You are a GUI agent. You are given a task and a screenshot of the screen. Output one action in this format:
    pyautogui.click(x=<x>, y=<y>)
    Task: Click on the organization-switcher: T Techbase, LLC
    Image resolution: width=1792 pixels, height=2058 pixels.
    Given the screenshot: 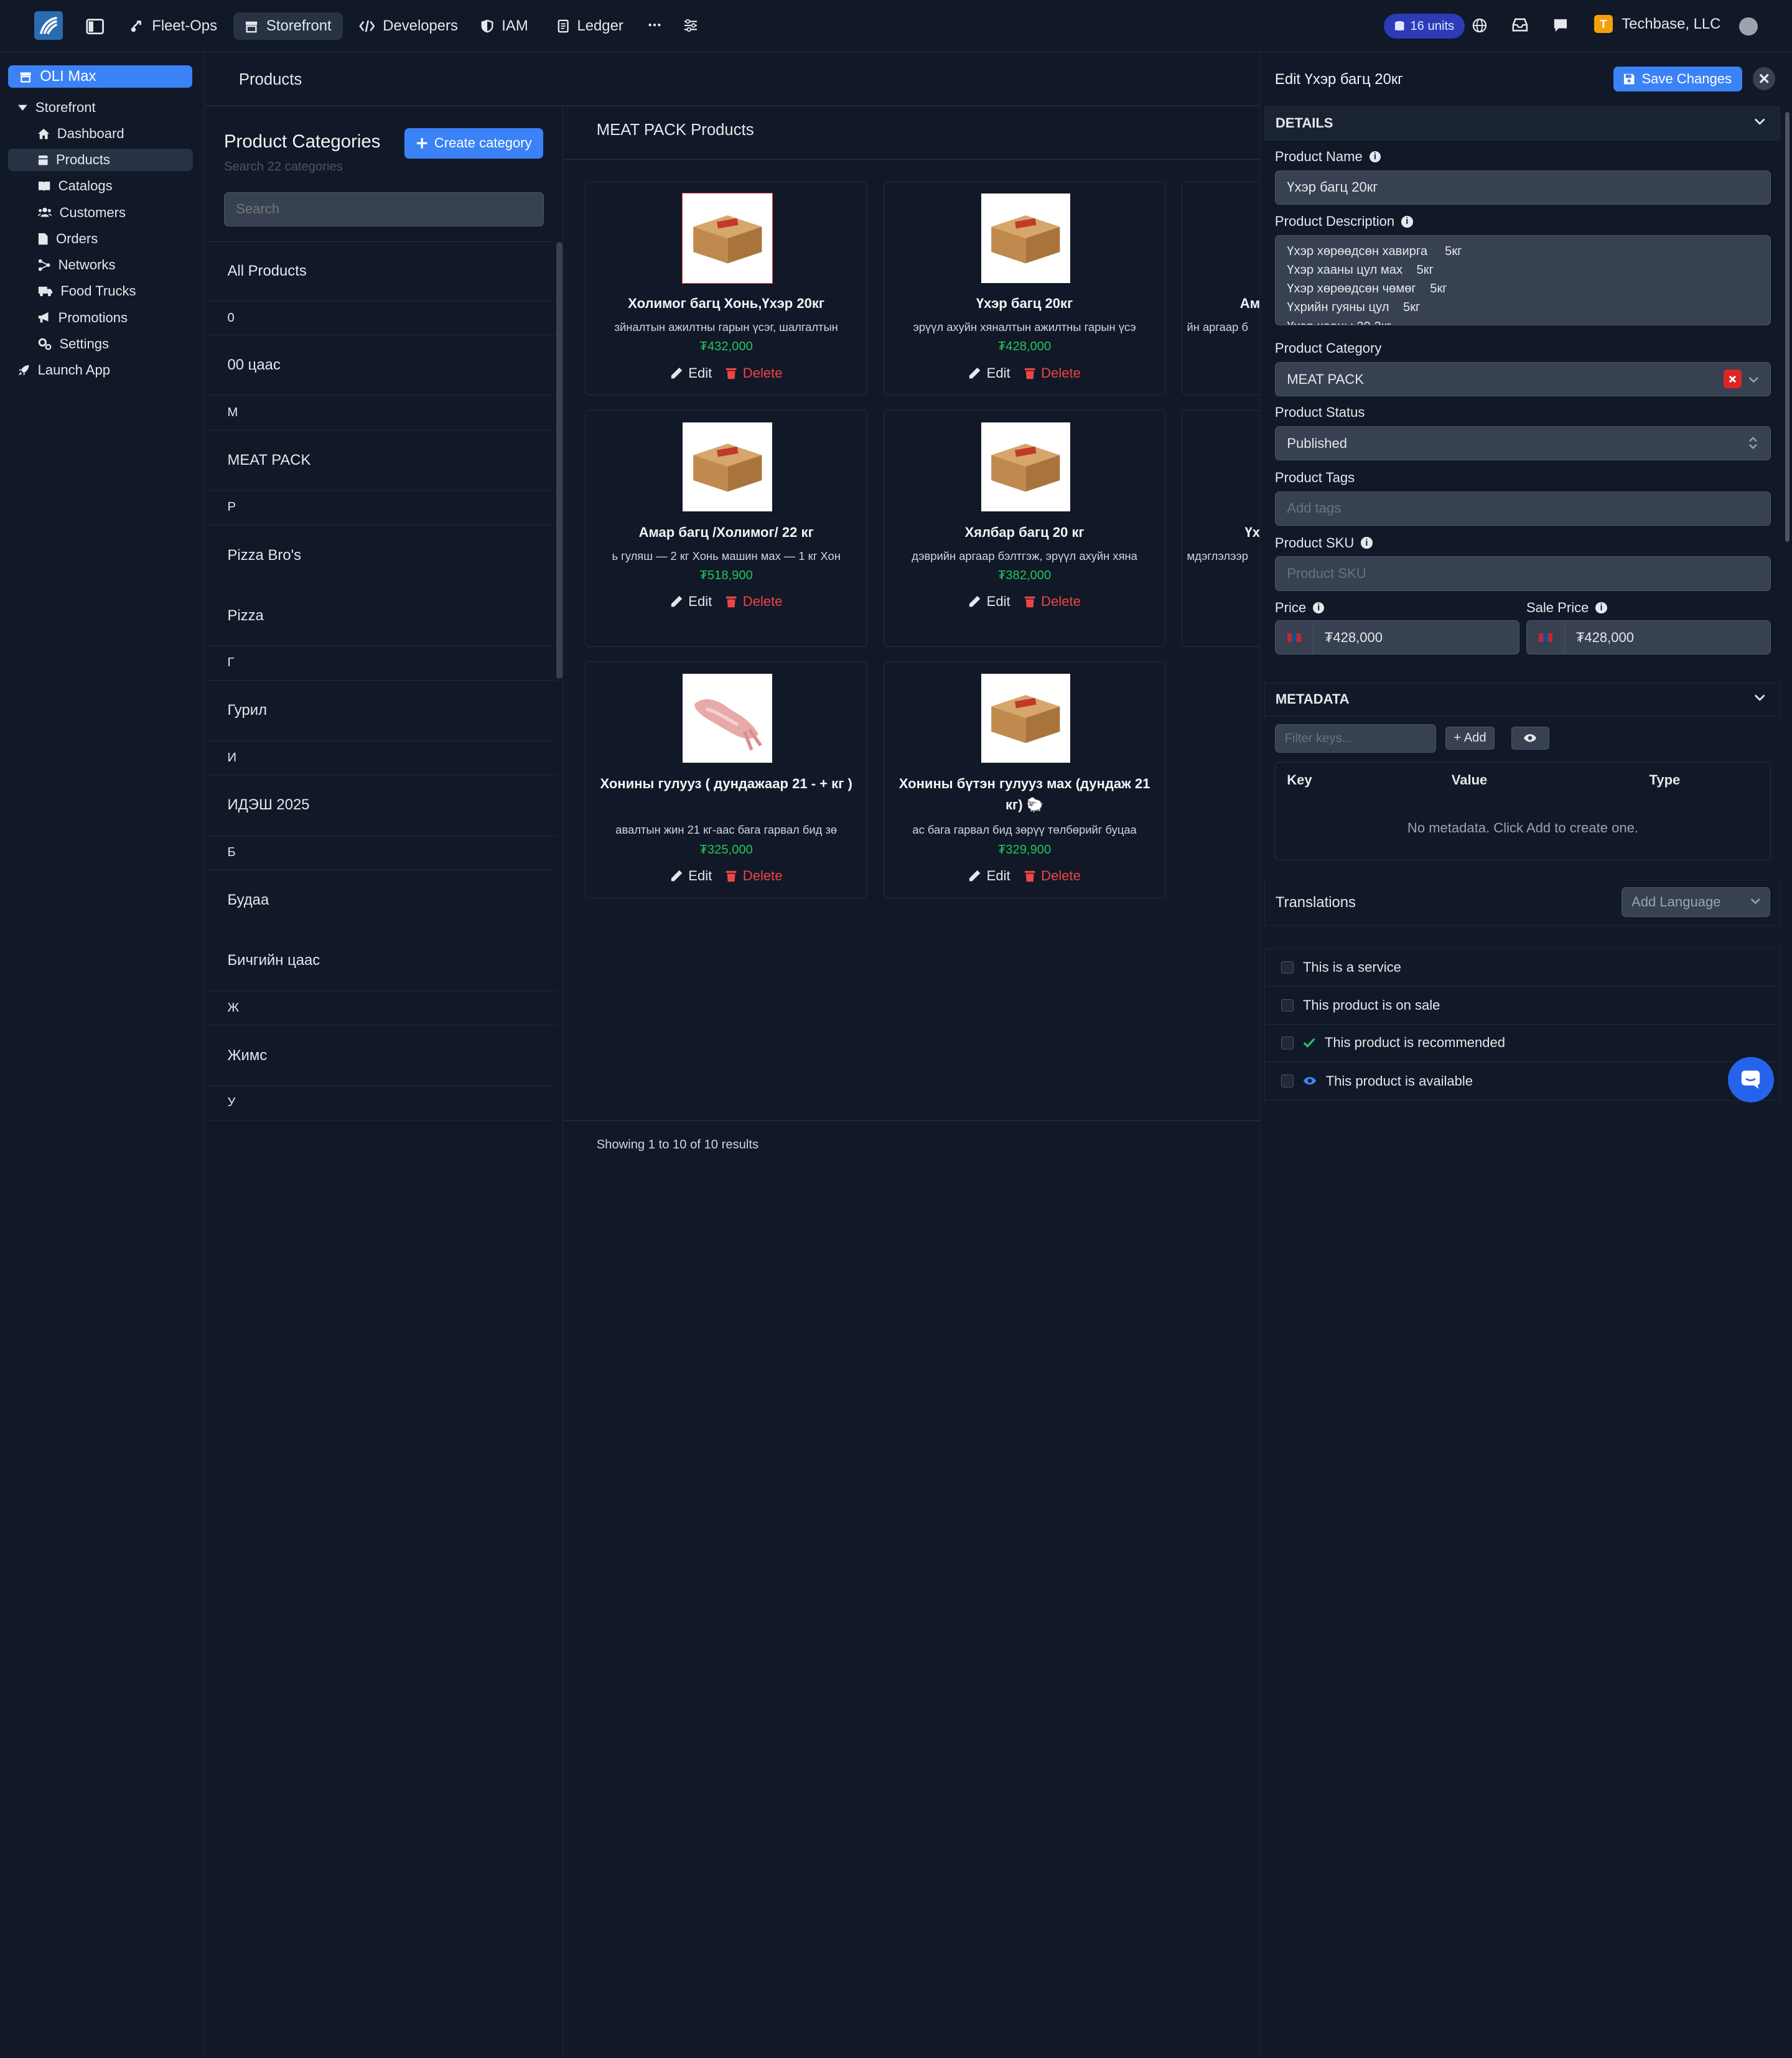 What is the action you would take?
    pyautogui.click(x=1657, y=24)
    